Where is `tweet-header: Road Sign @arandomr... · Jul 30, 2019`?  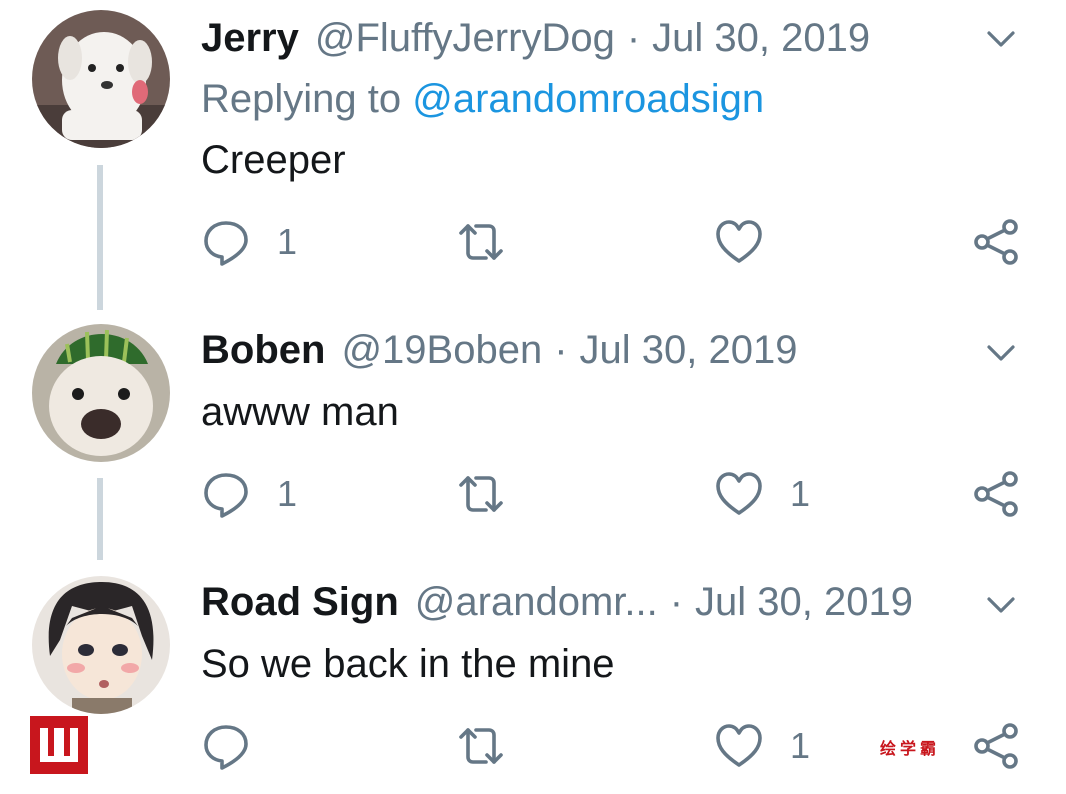 tweet-header: Road Sign @arandomr... · Jul 30, 2019 is located at coordinates (557, 602).